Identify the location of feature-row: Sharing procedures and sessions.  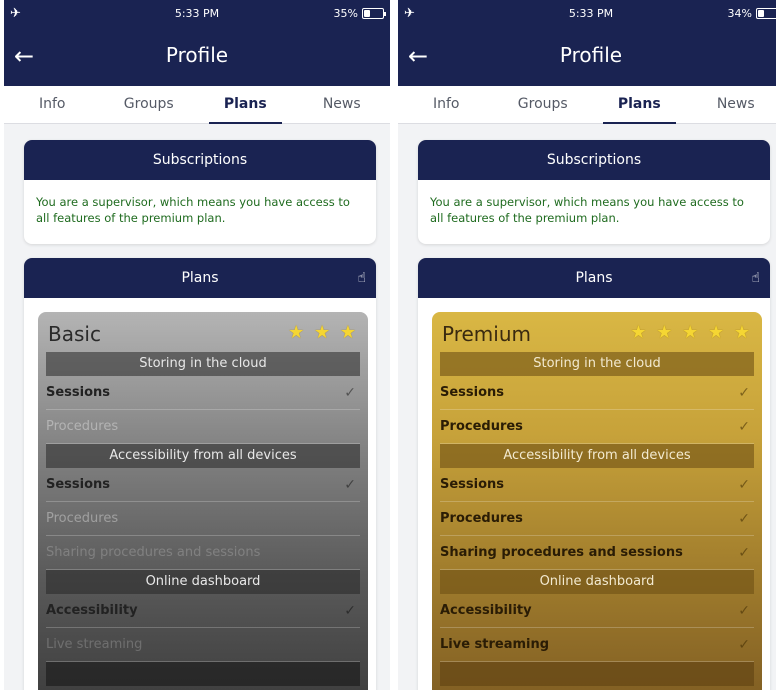
(203, 553).